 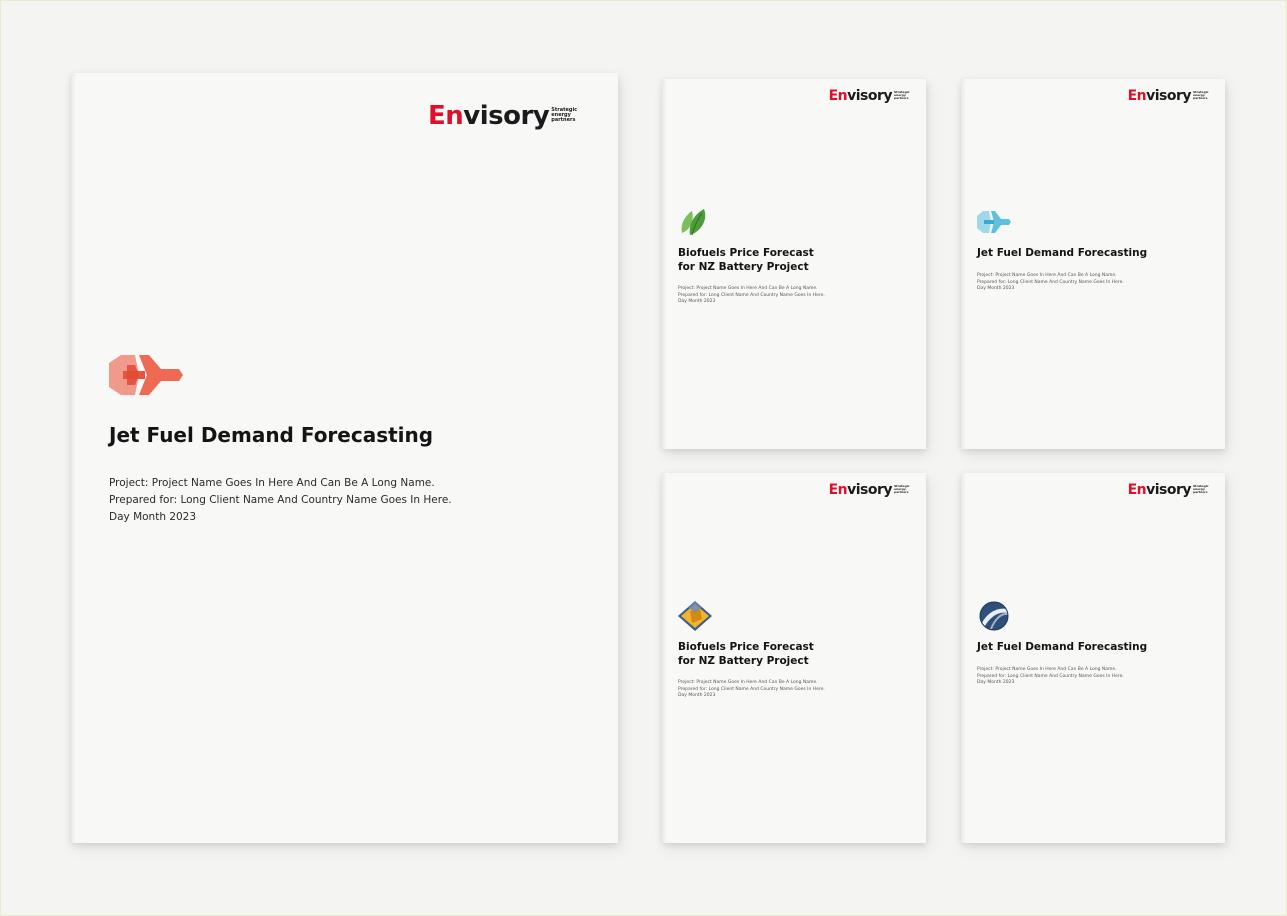 What do you see at coordinates (695, 616) in the screenshot?
I see `battery-diamond-icon` at bounding box center [695, 616].